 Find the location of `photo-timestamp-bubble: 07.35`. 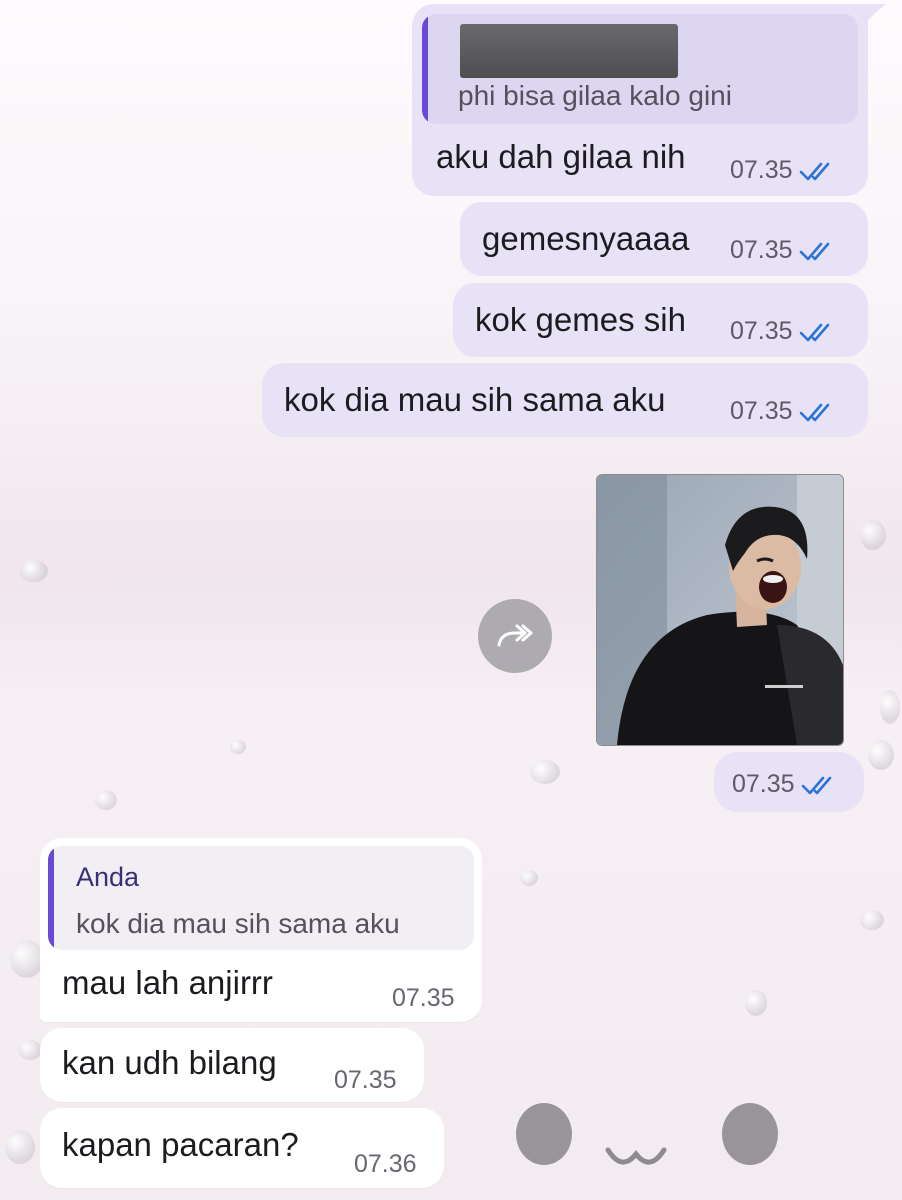

photo-timestamp-bubble: 07.35 is located at coordinates (789, 782).